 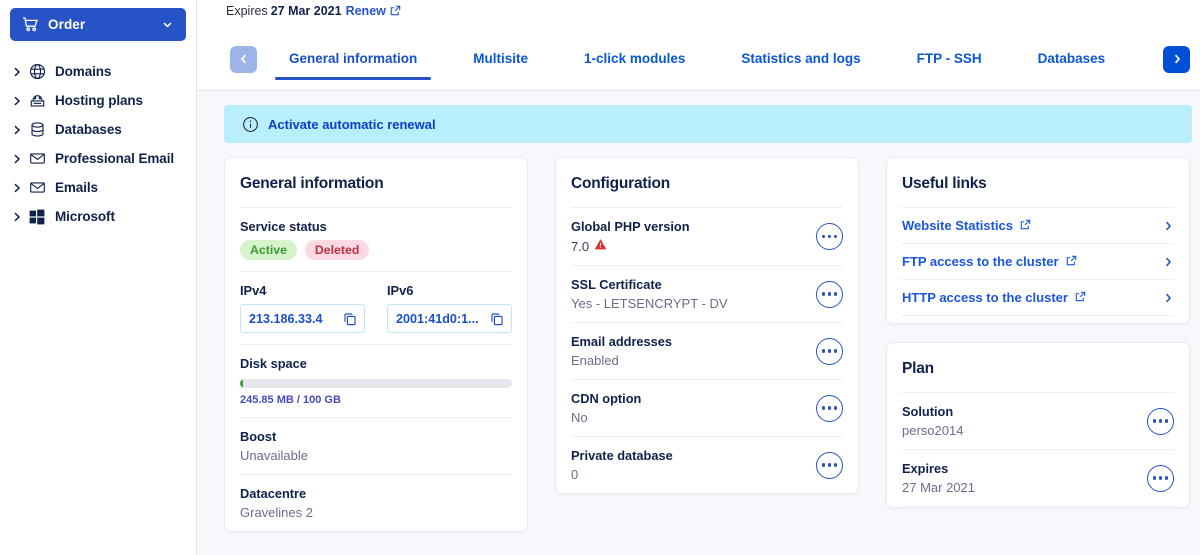 I want to click on sidebar-item-label: Emails, so click(x=76, y=187).